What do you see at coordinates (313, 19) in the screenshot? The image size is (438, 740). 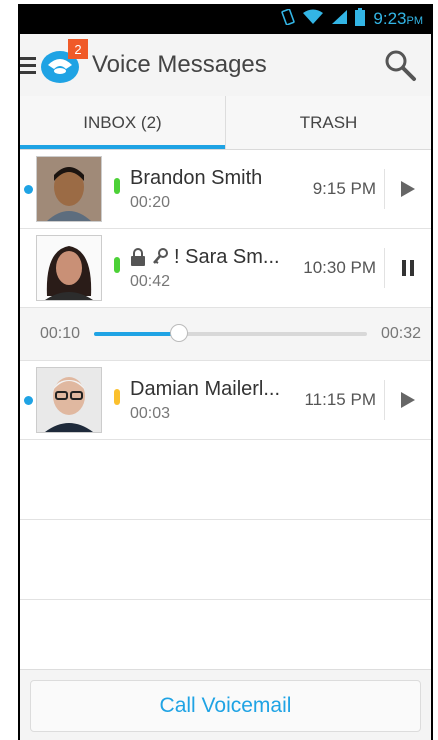 I see `wifi-icon` at bounding box center [313, 19].